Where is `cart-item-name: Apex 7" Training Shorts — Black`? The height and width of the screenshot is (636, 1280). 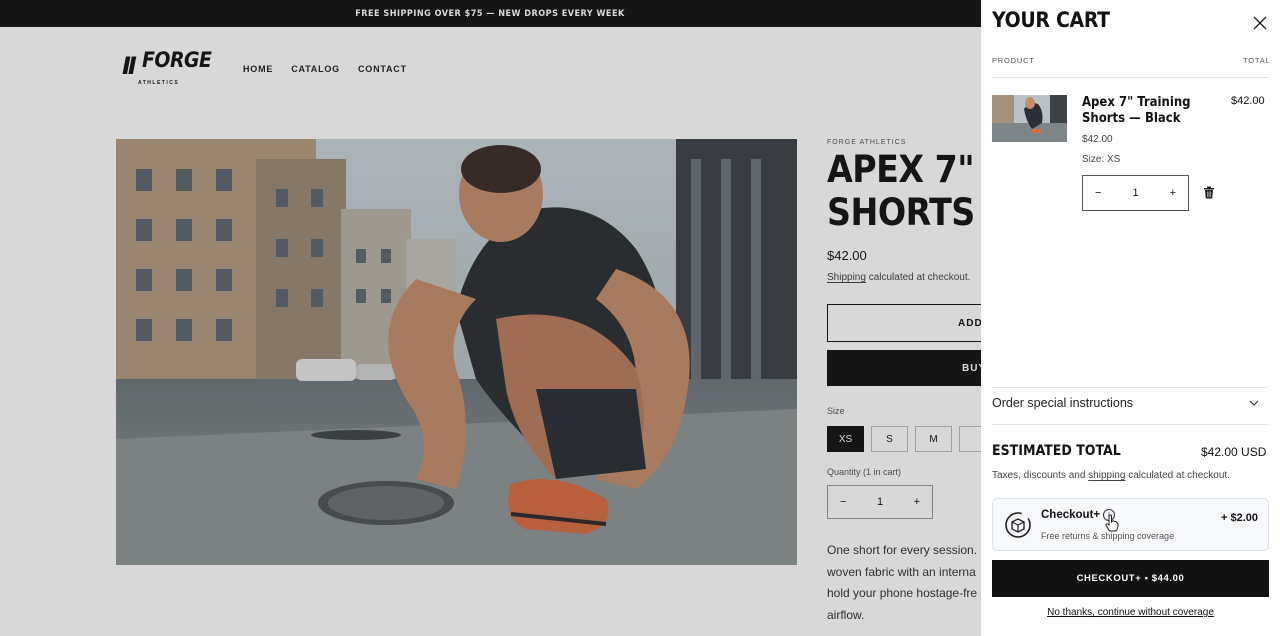
cart-item-name: Apex 7" Training Shorts — Black is located at coordinates (1142, 111).